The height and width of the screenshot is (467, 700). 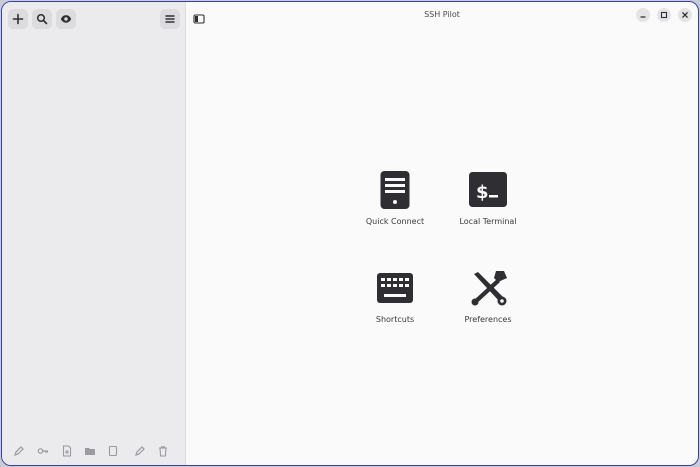 What do you see at coordinates (395, 288) in the screenshot?
I see `keyboard-icon` at bounding box center [395, 288].